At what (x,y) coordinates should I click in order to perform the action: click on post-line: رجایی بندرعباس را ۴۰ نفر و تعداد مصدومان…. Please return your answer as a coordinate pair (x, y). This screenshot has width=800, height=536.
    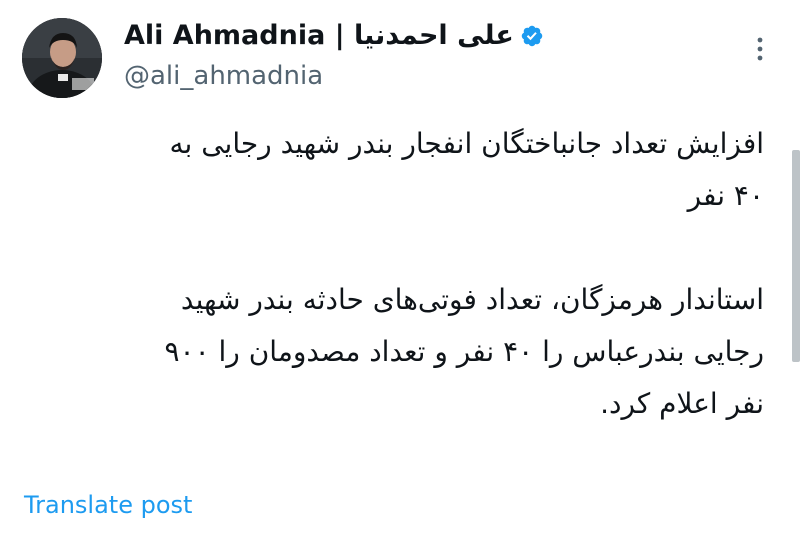
    Looking at the image, I should click on (464, 351).